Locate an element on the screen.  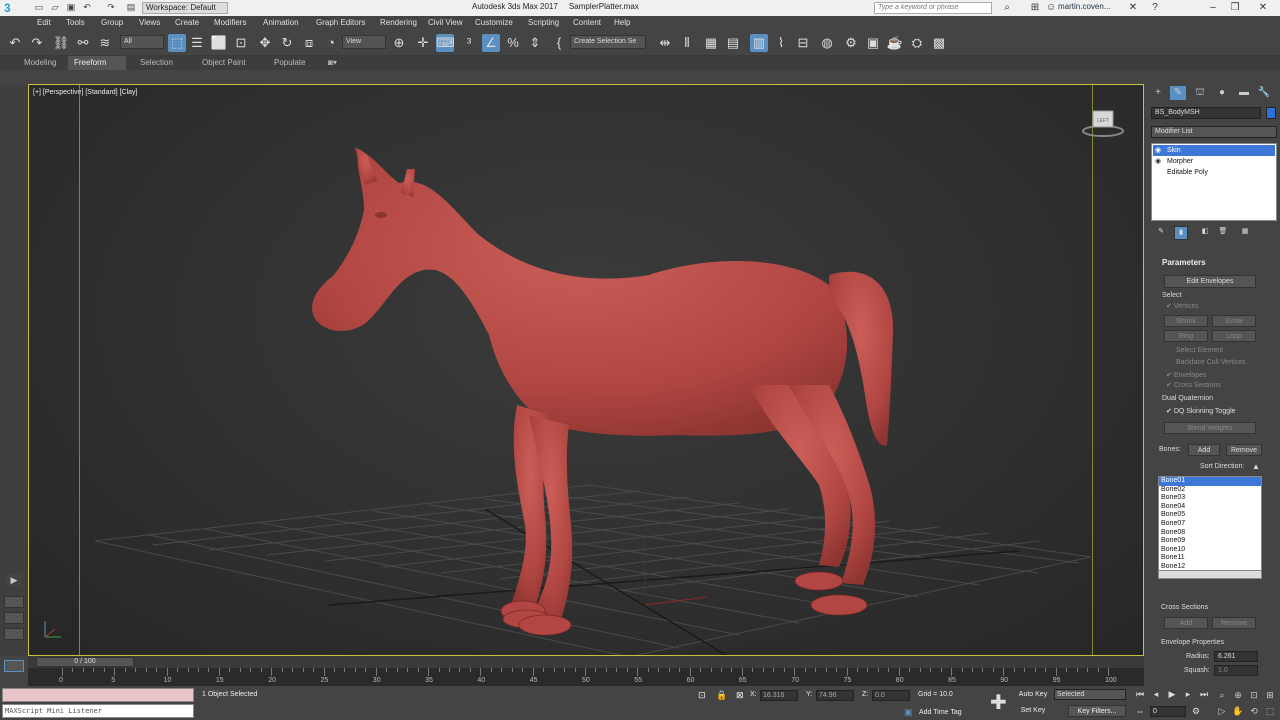
menu-graph-editors: Graph Editors is located at coordinates (340, 22).